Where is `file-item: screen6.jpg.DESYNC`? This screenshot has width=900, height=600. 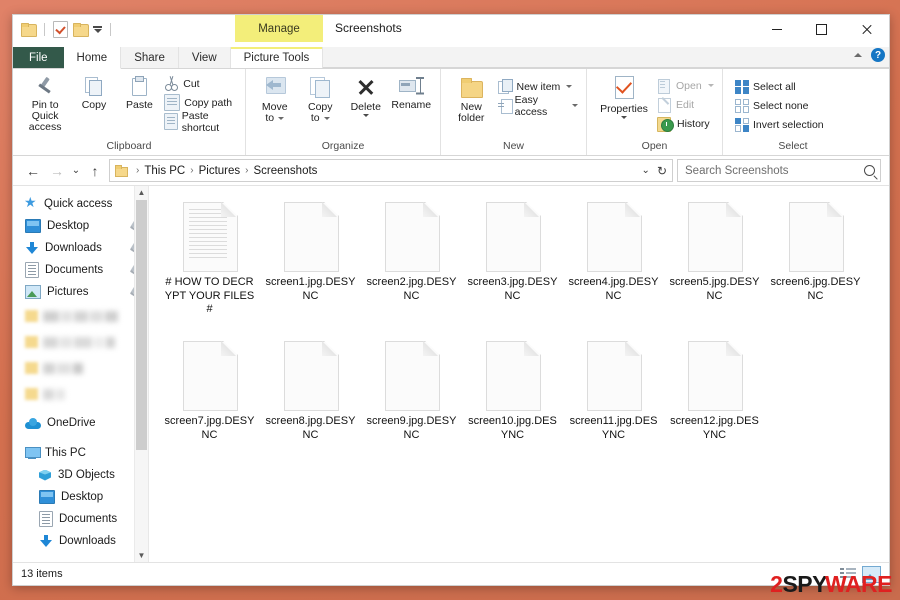 file-item: screen6.jpg.DESYNC is located at coordinates (815, 267).